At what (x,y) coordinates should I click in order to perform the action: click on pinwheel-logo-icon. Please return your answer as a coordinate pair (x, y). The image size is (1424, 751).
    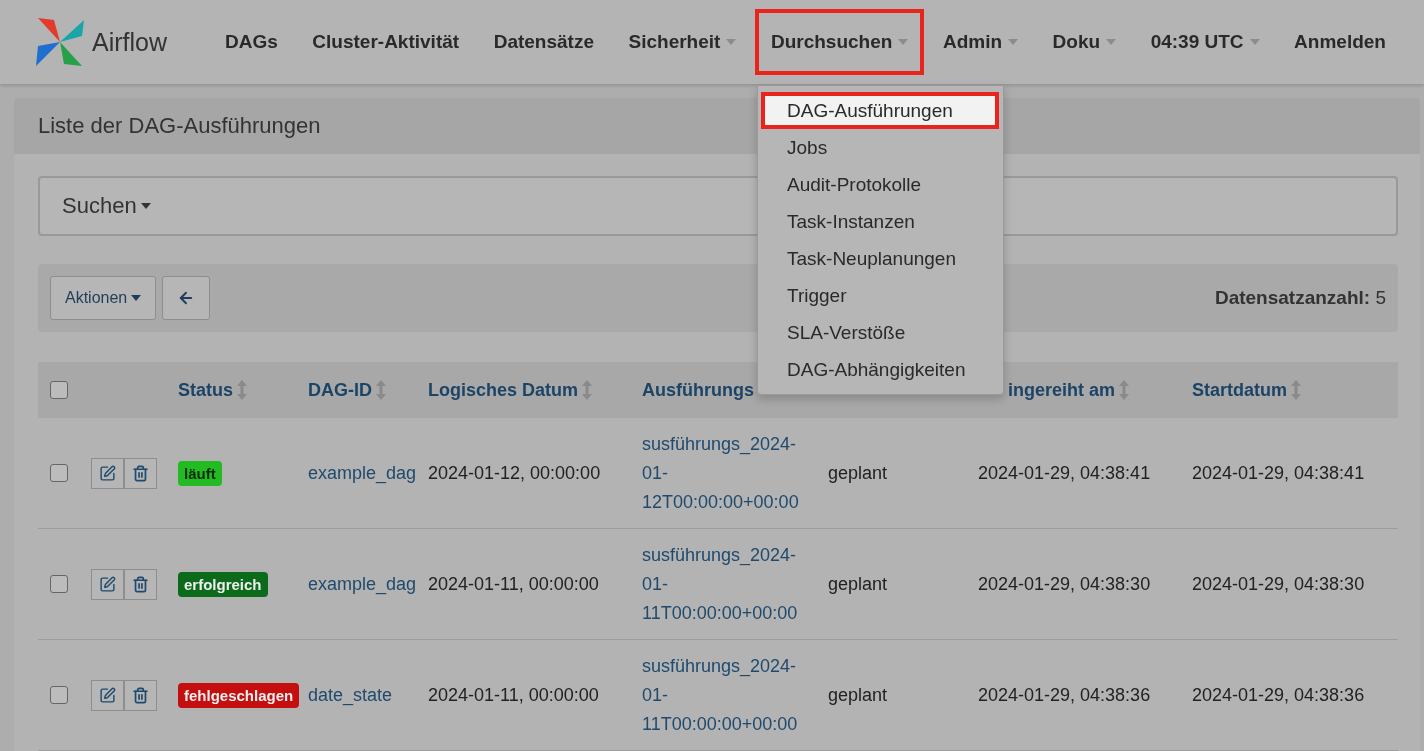
    Looking at the image, I should click on (60, 42).